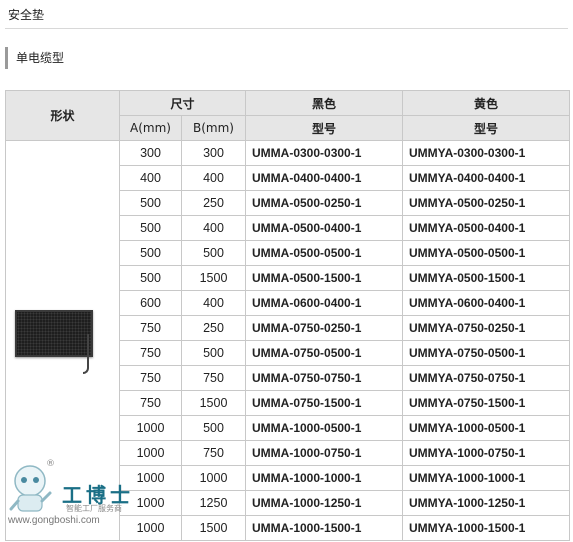 Image resolution: width=573 pixels, height=542 pixels. What do you see at coordinates (150, 178) in the screenshot?
I see `cell-a-mm: 400` at bounding box center [150, 178].